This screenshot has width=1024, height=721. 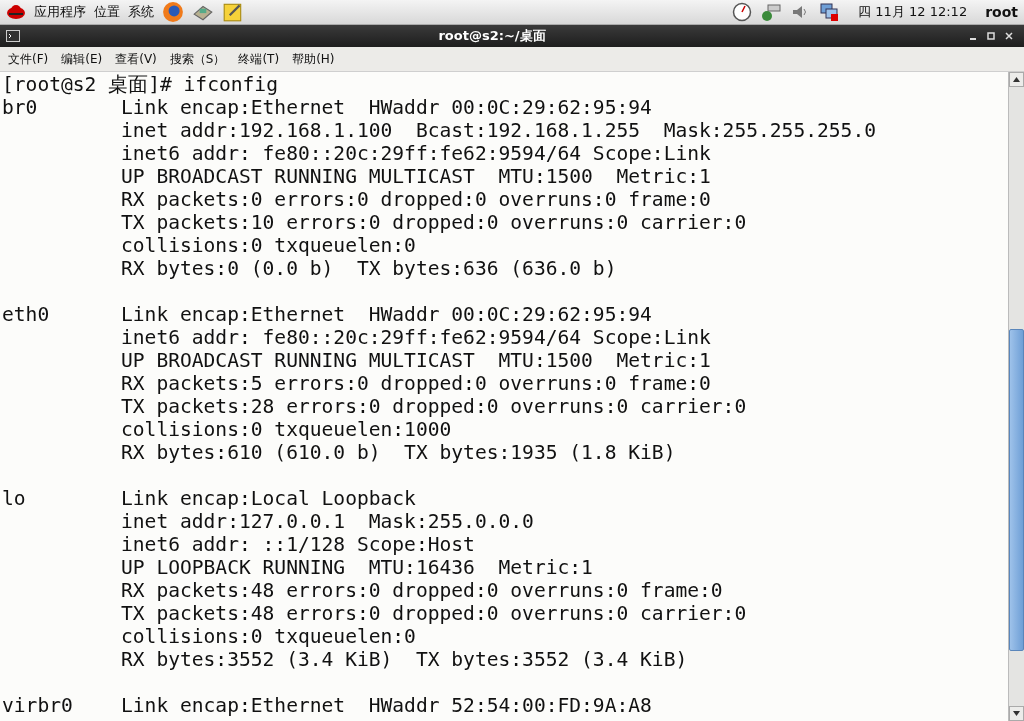 I want to click on hat-logo-icon, so click(x=16, y=12).